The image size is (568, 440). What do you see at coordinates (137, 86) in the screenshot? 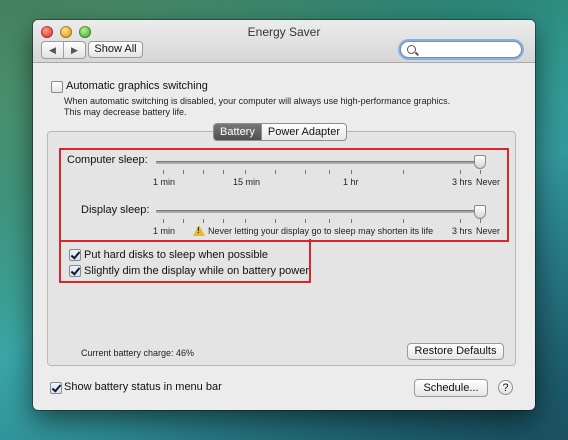
I see `graphics-switching-label: Automatic graphics switching` at bounding box center [137, 86].